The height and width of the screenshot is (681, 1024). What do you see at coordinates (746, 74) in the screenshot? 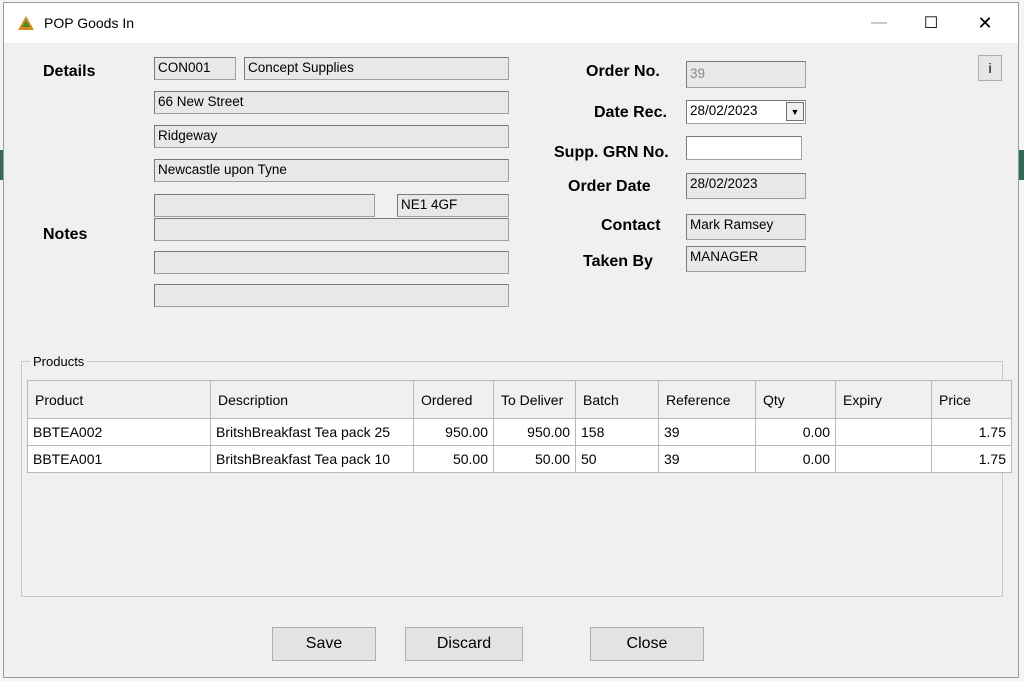
I see `order-no-field: 39` at bounding box center [746, 74].